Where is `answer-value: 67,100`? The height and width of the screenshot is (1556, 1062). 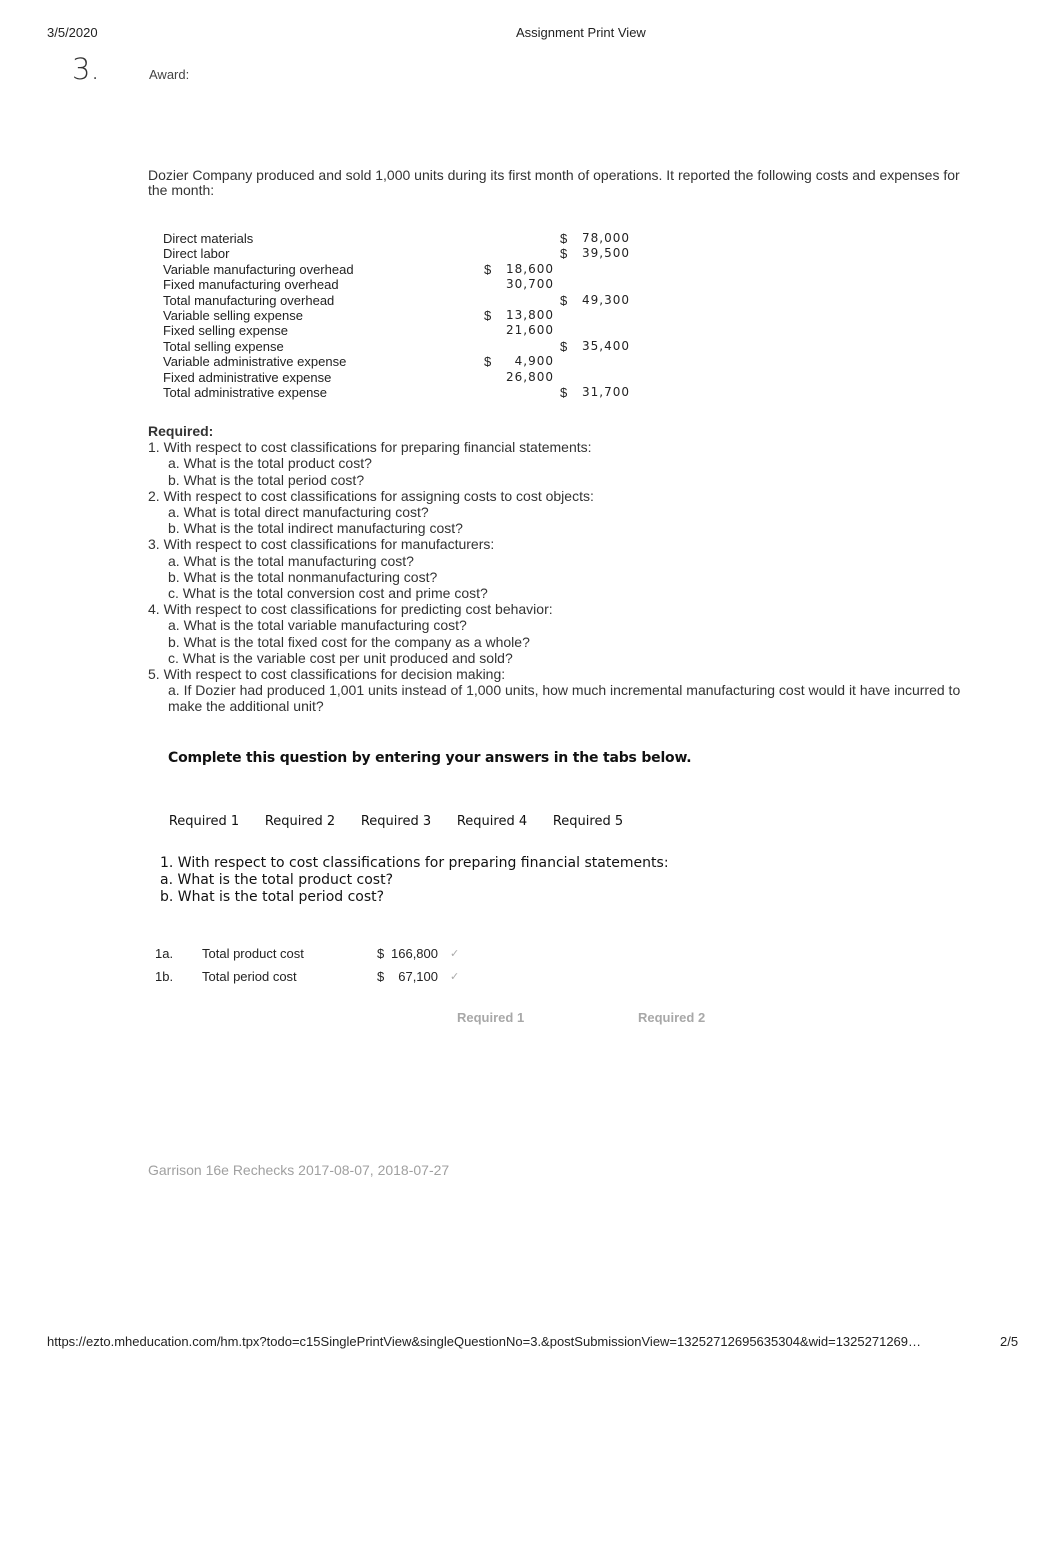
answer-value: 67,100 is located at coordinates (418, 976).